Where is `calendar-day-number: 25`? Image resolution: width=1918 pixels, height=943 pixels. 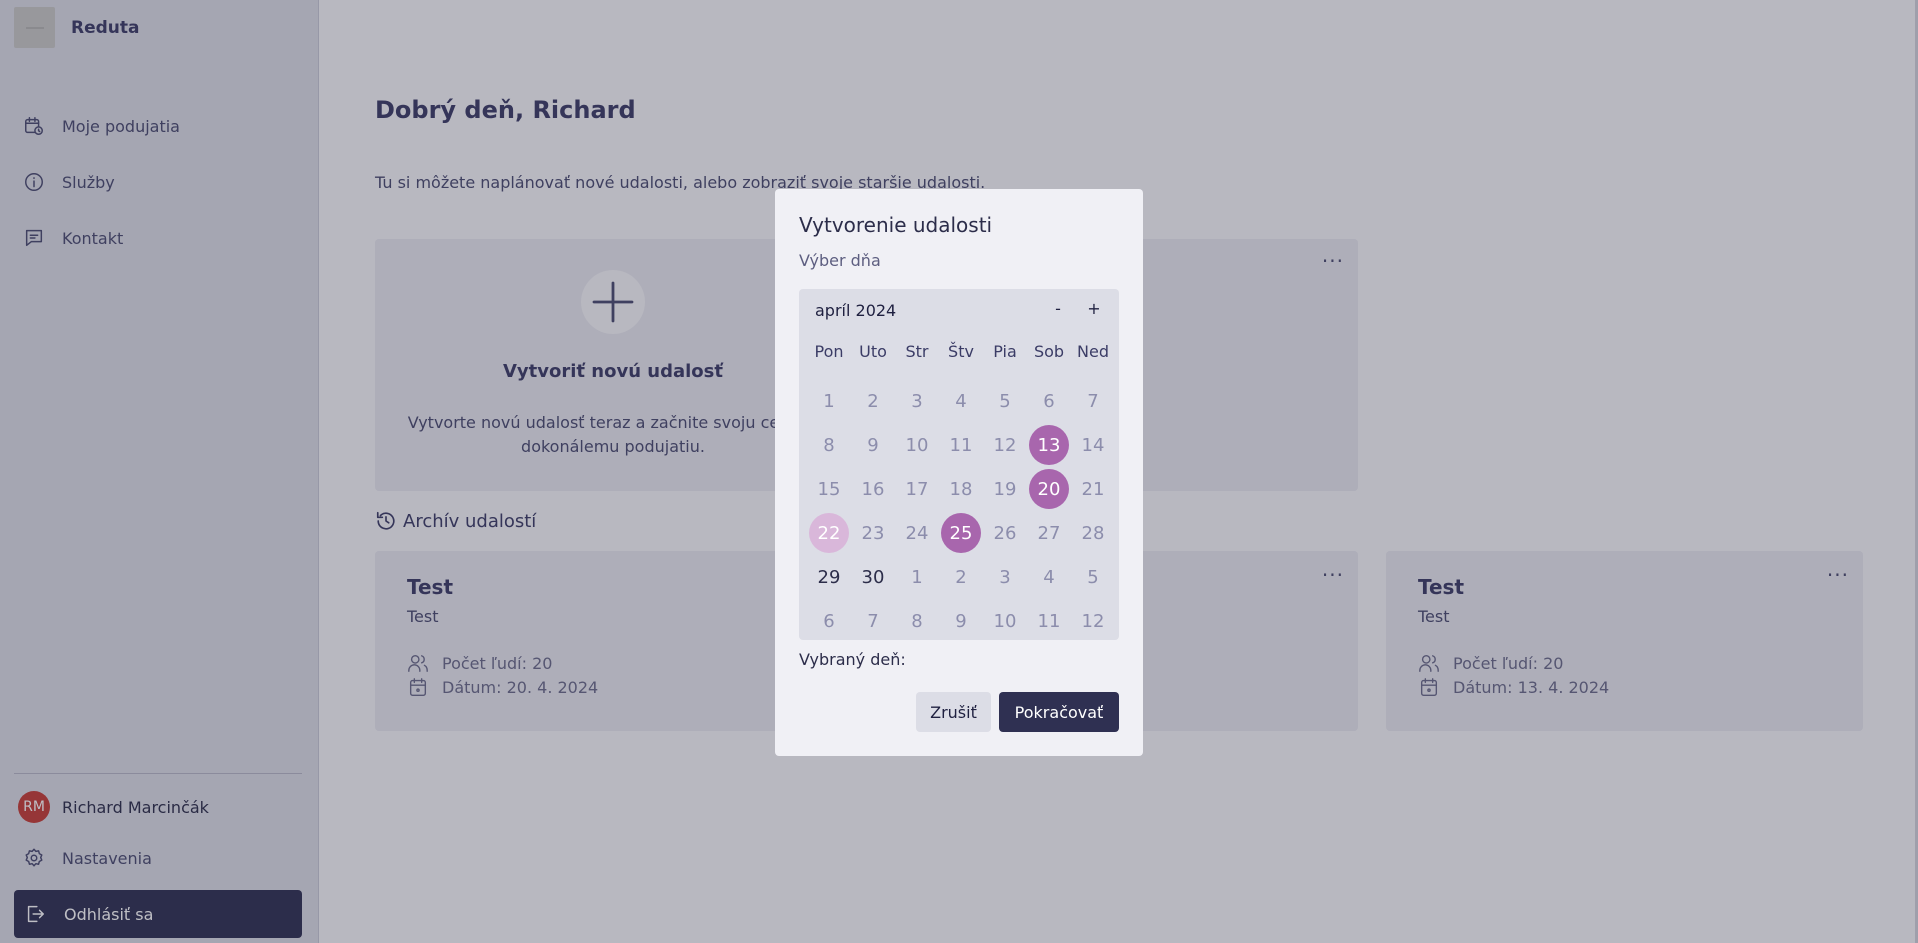 calendar-day-number: 25 is located at coordinates (961, 533).